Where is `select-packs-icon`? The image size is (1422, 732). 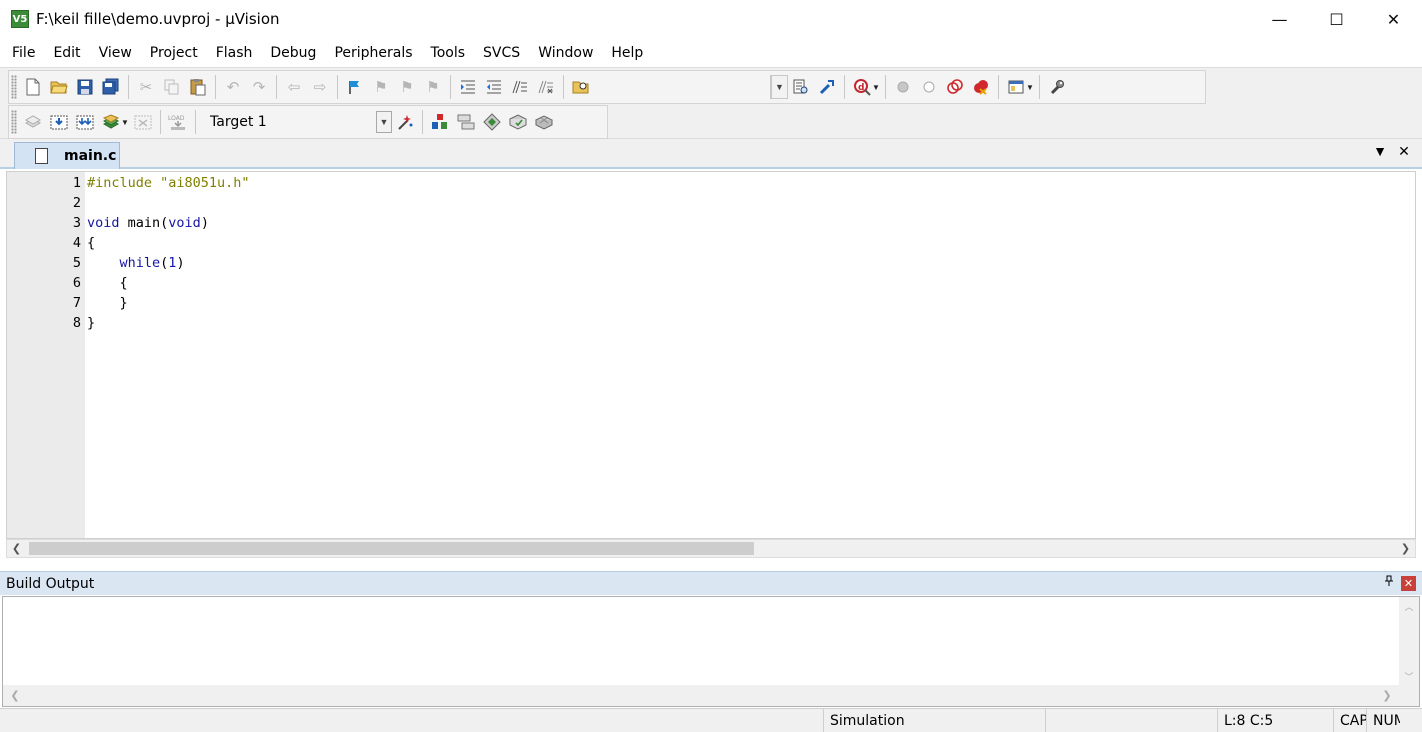
select-packs-icon is located at coordinates (466, 122).